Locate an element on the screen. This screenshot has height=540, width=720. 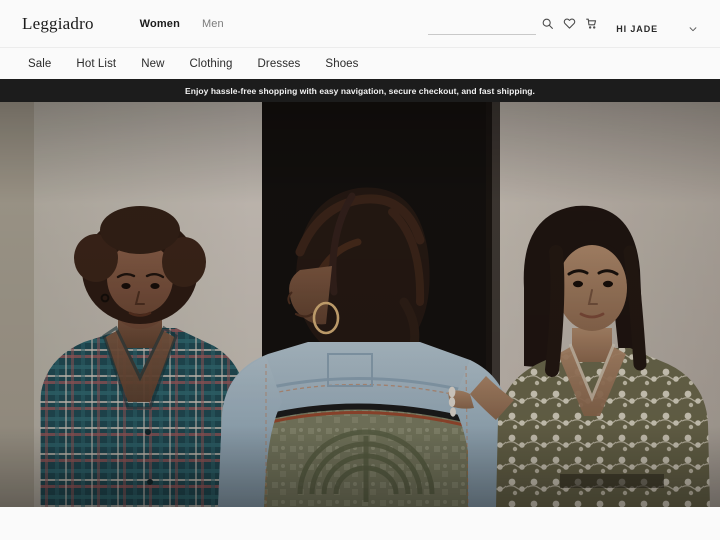
category-nav-item-clothing: Clothing is located at coordinates (211, 64).